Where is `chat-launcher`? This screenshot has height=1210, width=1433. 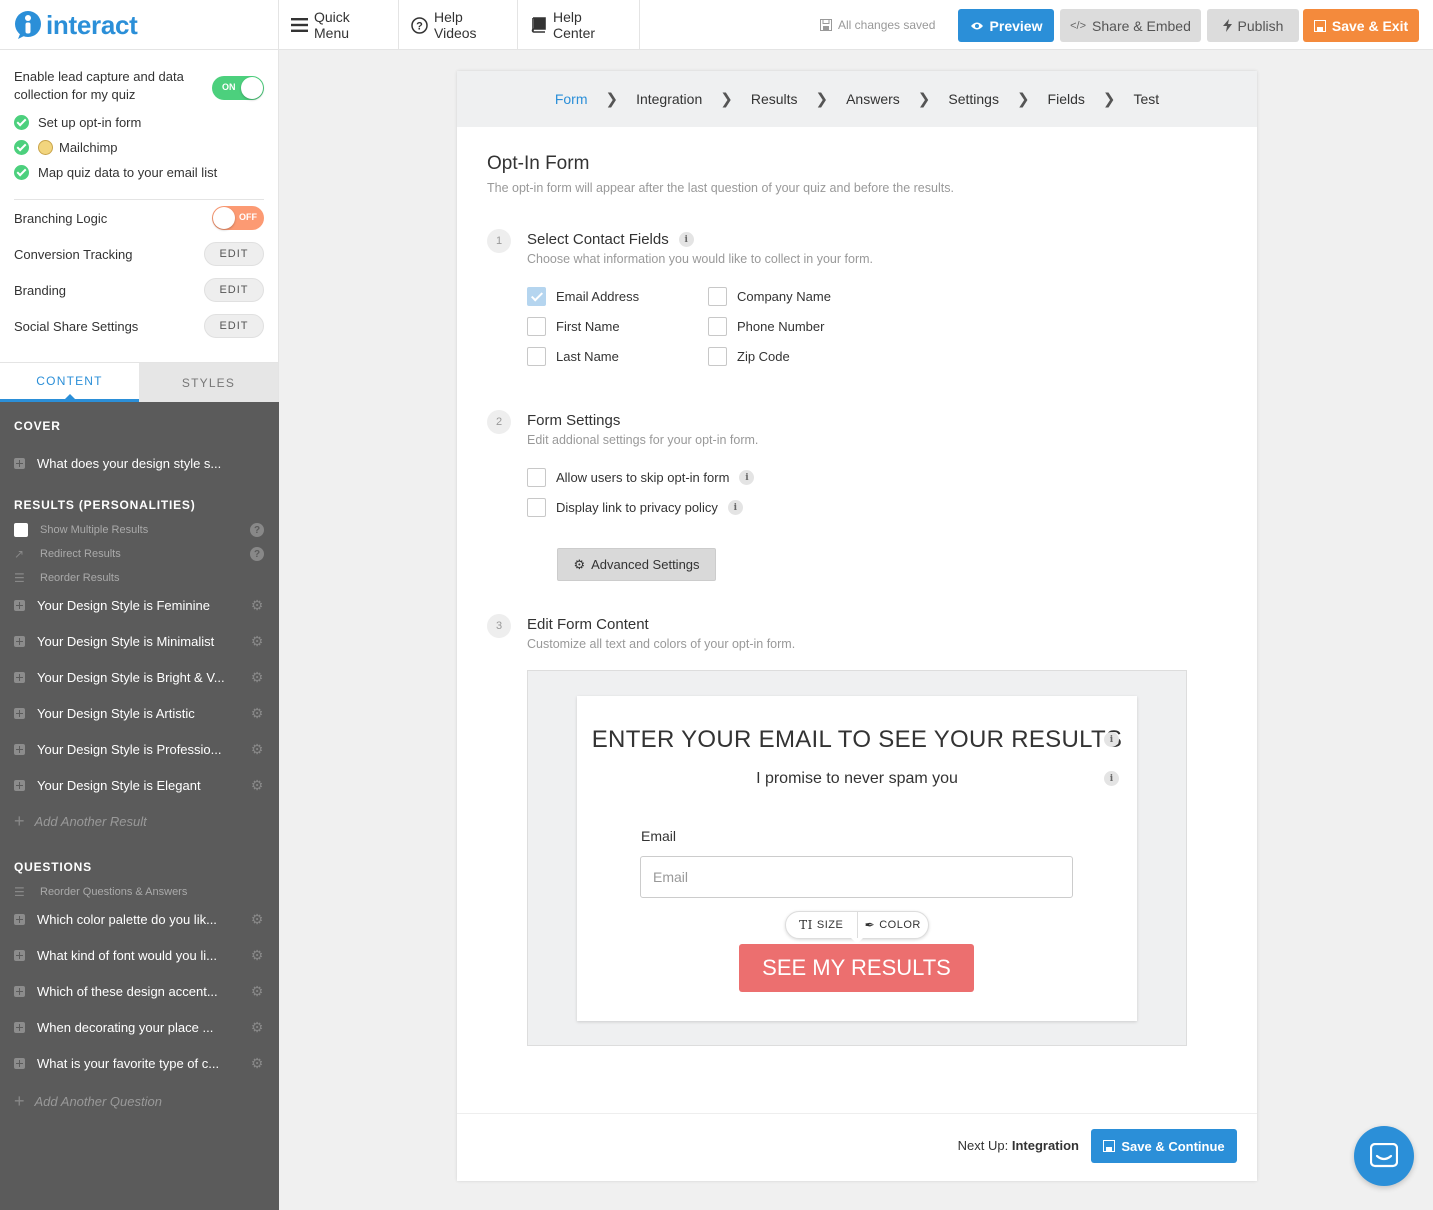
chat-launcher is located at coordinates (1384, 1156).